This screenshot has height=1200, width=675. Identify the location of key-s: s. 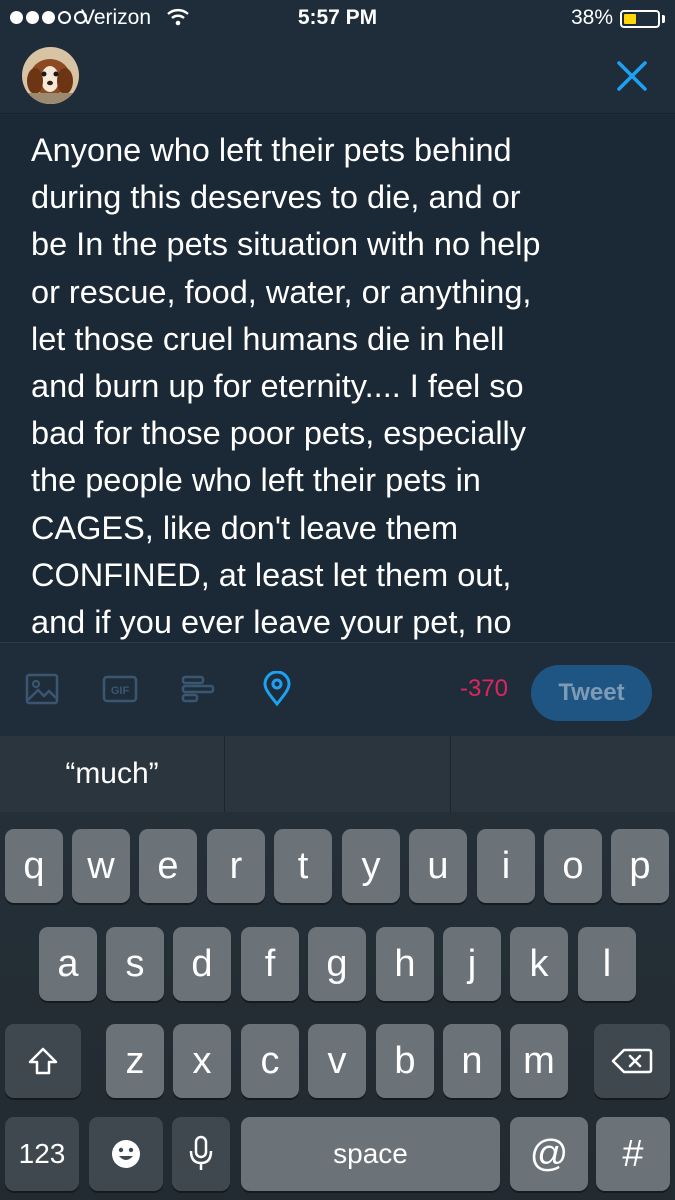
(135, 964).